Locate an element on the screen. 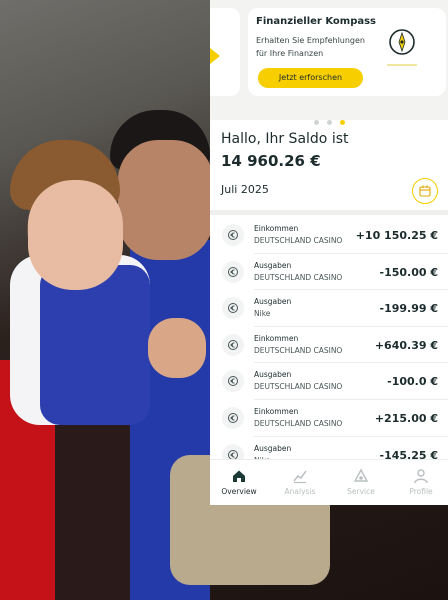  transaction-amount: -150.00 € is located at coordinates (409, 272).